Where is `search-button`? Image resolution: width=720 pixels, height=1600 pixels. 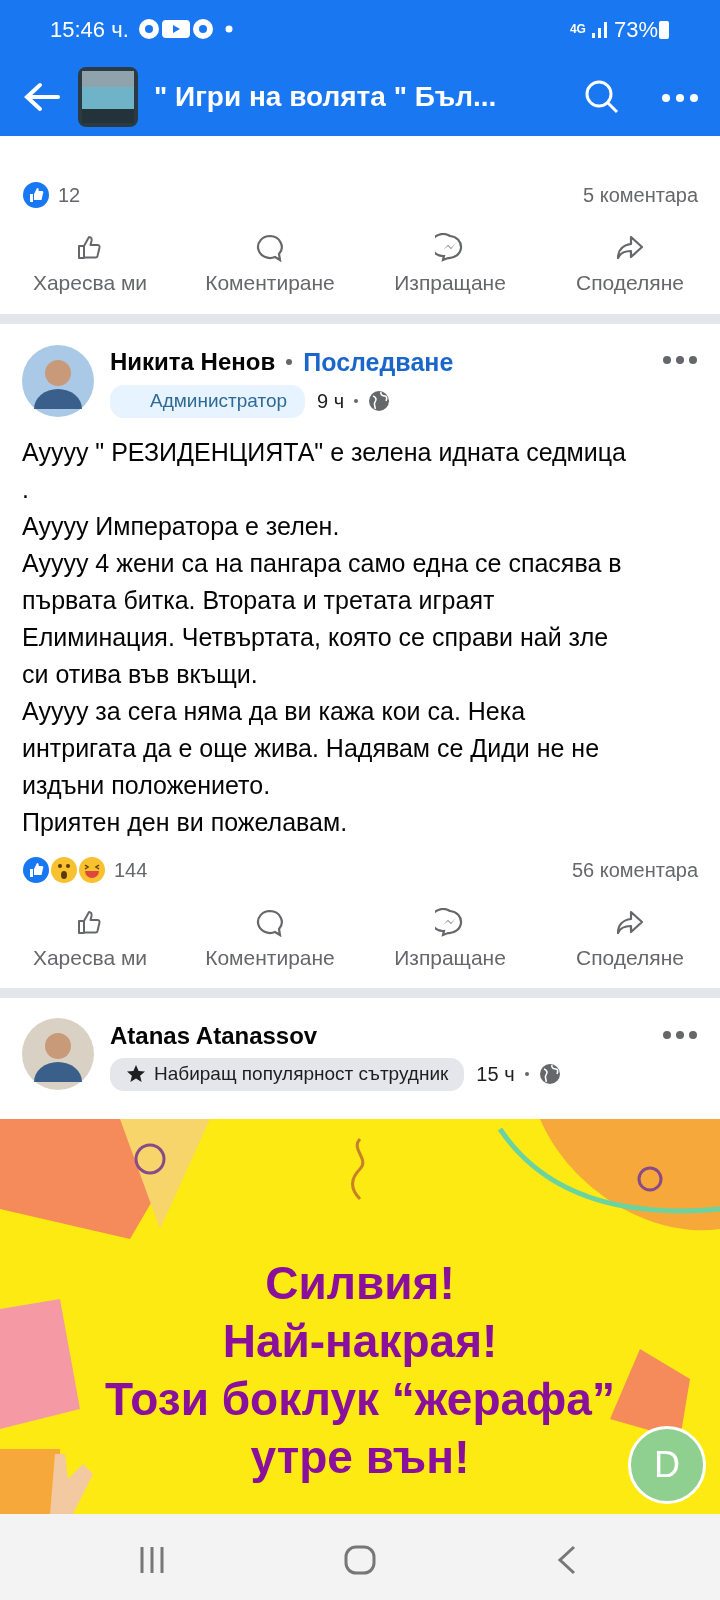
search-button is located at coordinates (602, 97).